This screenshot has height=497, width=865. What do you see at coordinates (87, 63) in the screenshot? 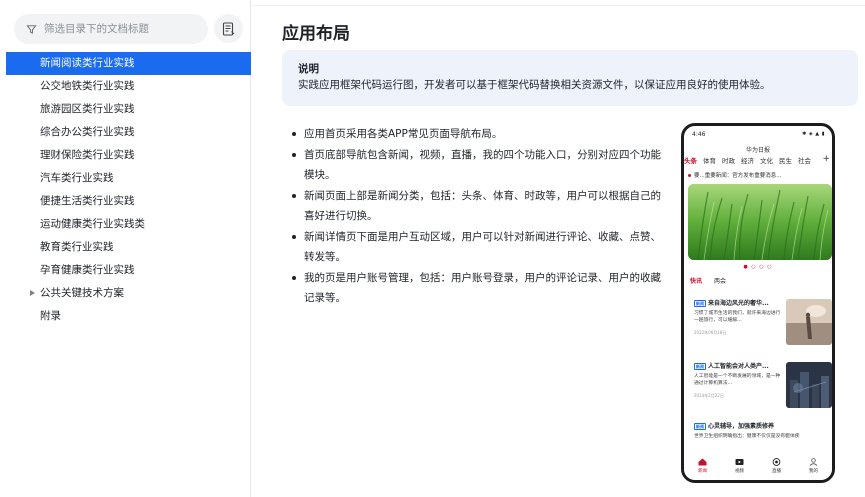
I see `nav-item-label: 新闻阅读类行业实践` at bounding box center [87, 63].